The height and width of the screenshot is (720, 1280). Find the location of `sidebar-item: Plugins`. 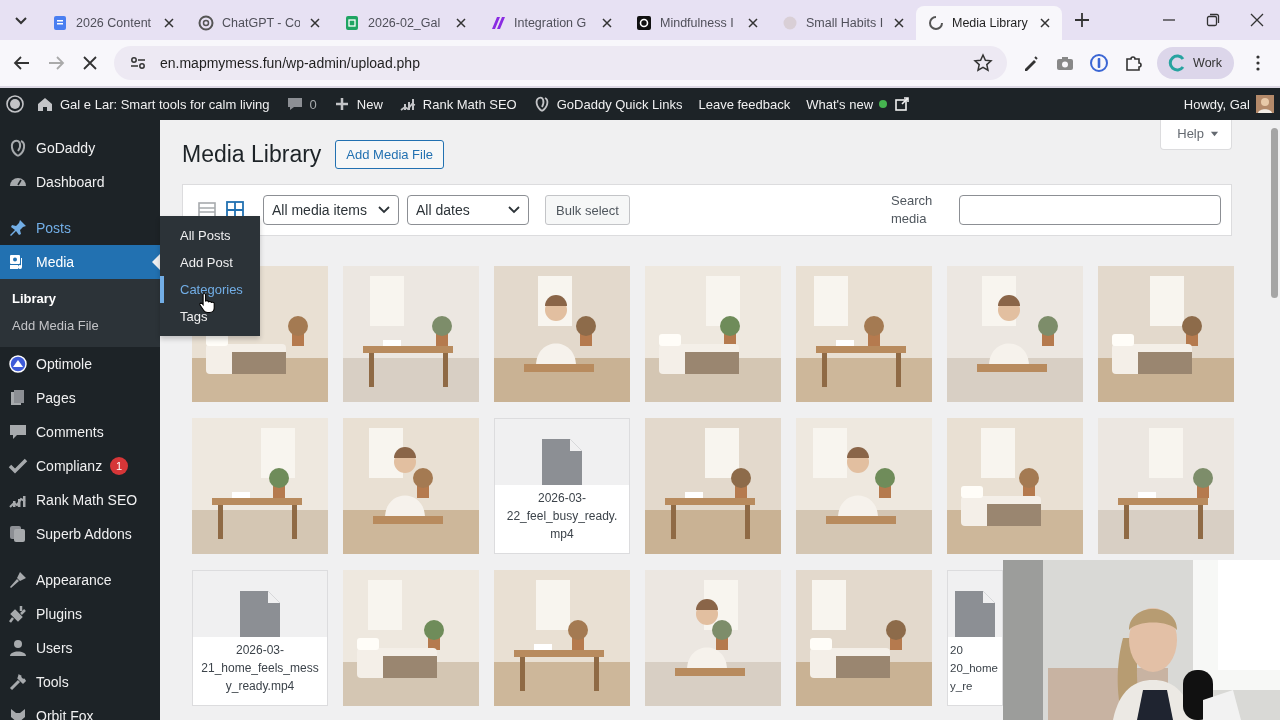

sidebar-item: Plugins is located at coordinates (80, 614).